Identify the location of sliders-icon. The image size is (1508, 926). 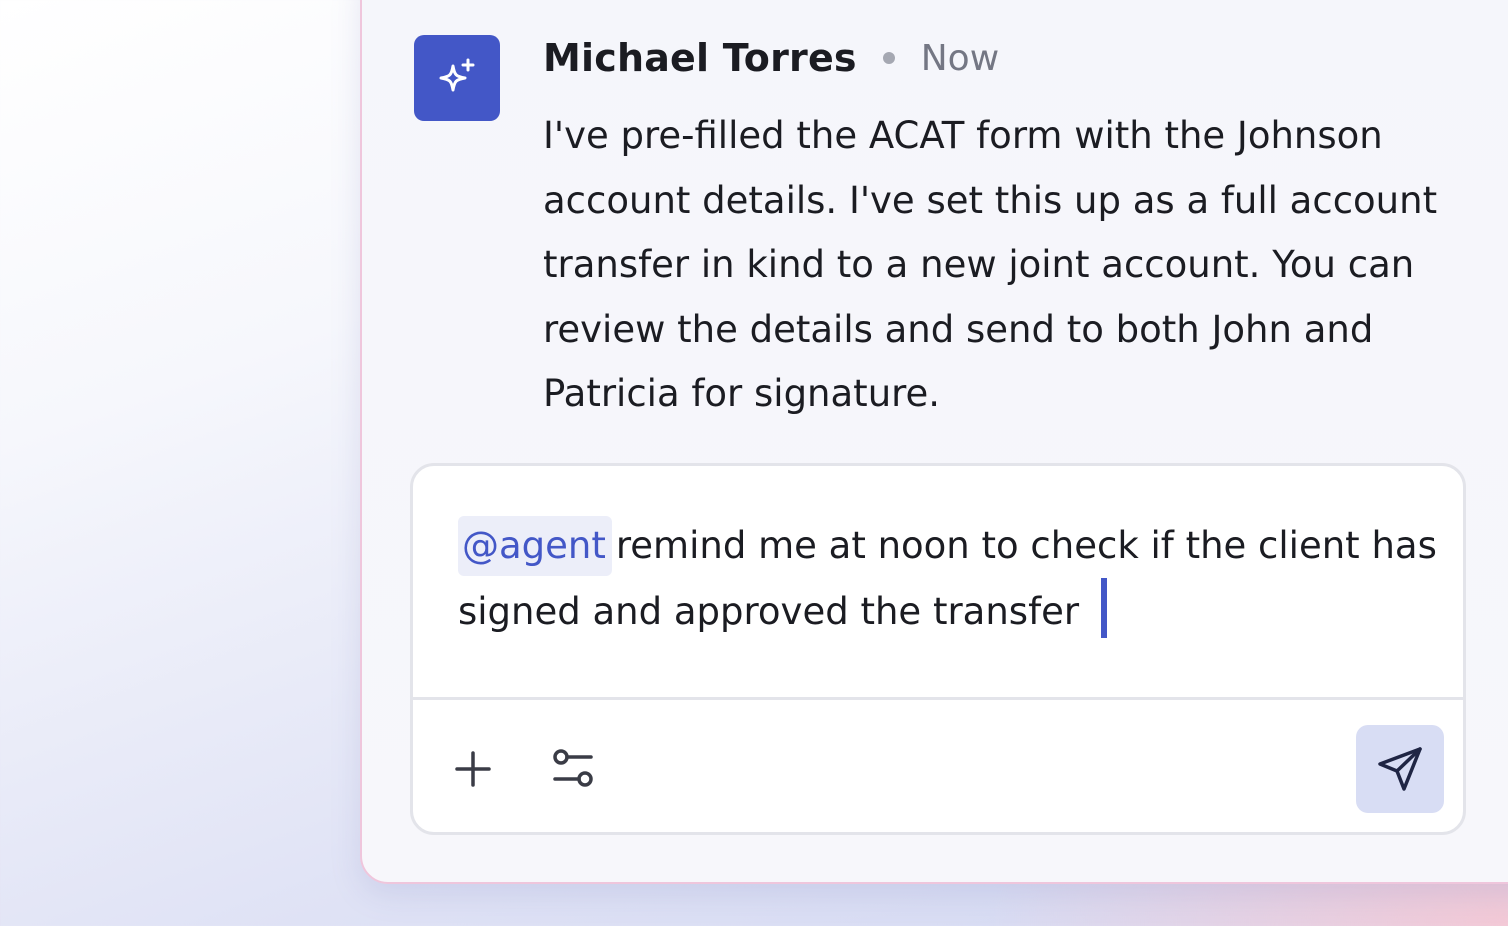
(573, 768).